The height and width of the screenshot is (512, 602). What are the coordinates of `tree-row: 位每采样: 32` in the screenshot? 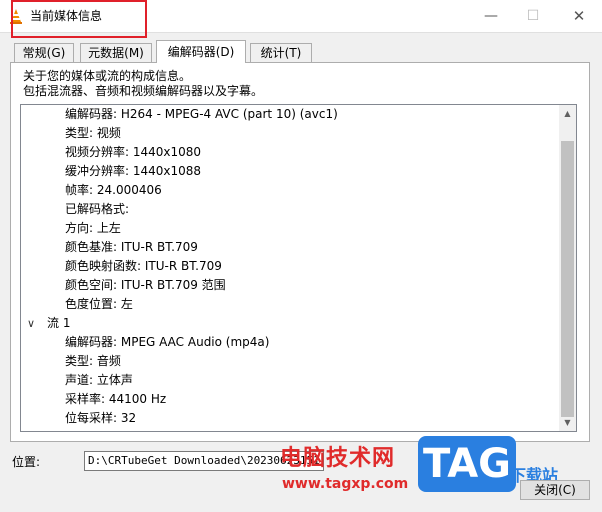 It's located at (100, 418).